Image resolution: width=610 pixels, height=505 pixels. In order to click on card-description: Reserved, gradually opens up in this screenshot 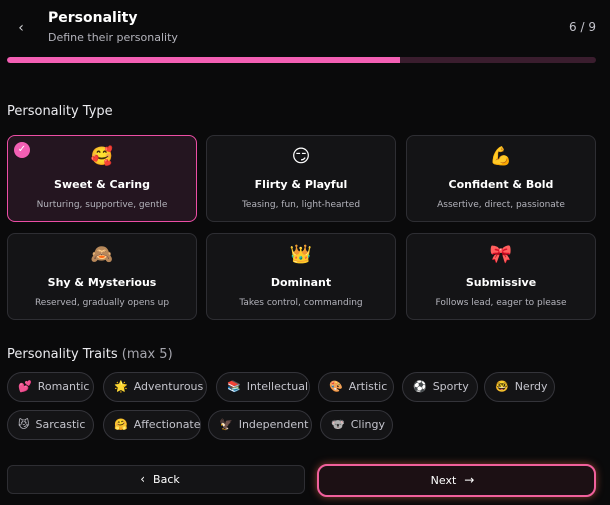, I will do `click(102, 303)`.